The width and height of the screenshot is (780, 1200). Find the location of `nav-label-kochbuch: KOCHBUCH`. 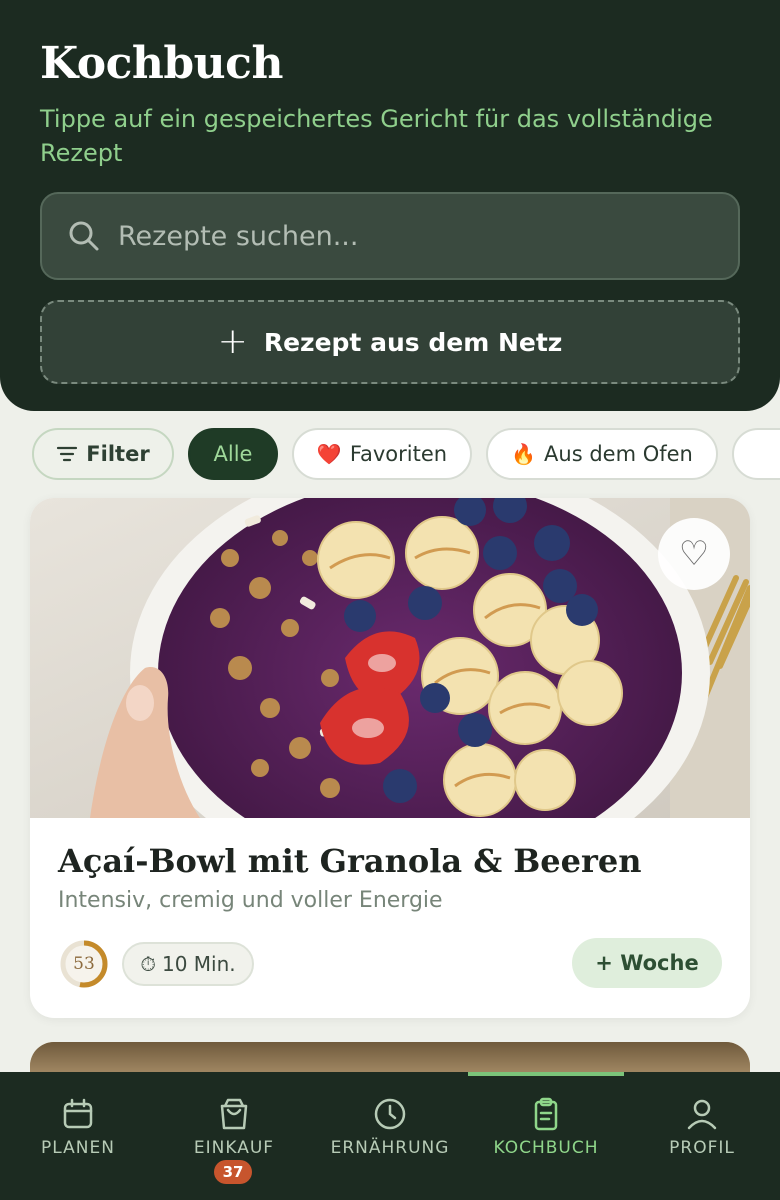

nav-label-kochbuch: KOCHBUCH is located at coordinates (546, 1148).